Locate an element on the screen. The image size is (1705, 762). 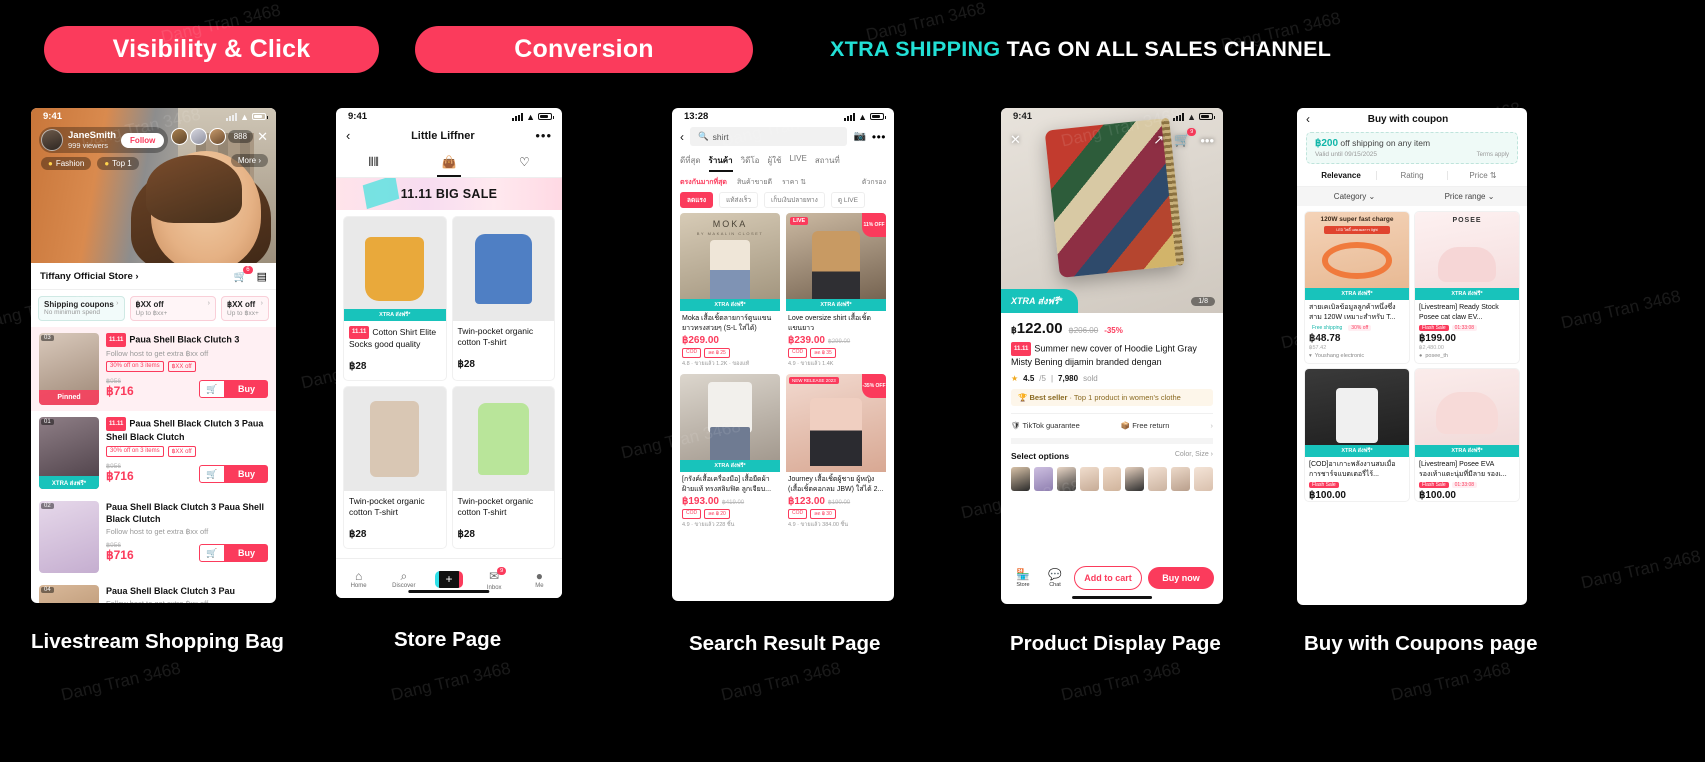
search-tab: ร้านค้า is located at coordinates (720, 163).